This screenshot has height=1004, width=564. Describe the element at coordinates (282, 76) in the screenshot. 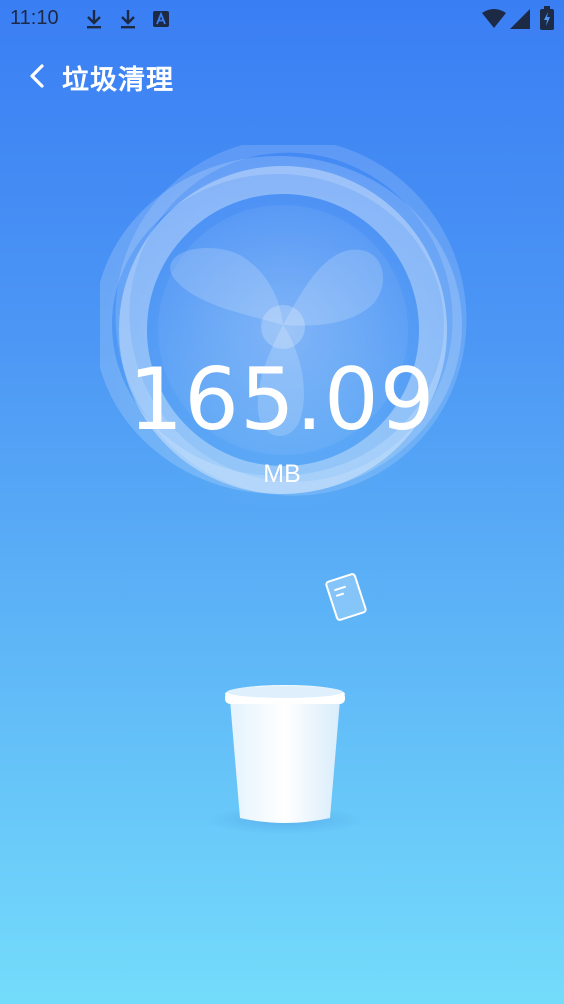

I see `app-bar: 垃圾清理` at that location.